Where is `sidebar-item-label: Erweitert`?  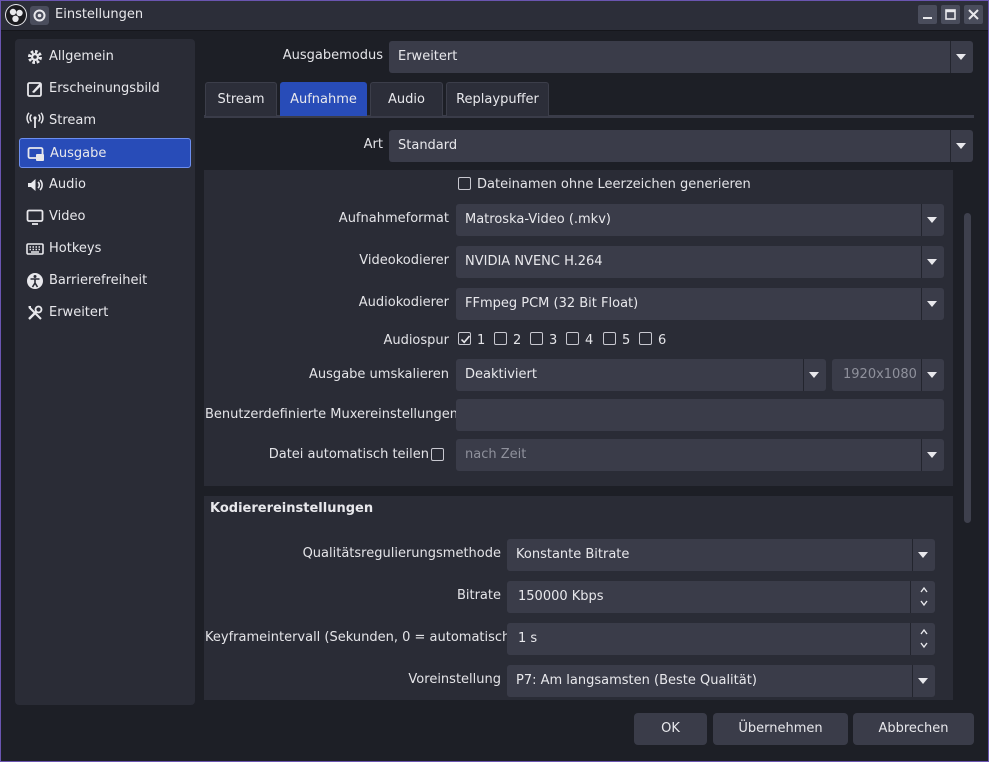 sidebar-item-label: Erweitert is located at coordinates (79, 312).